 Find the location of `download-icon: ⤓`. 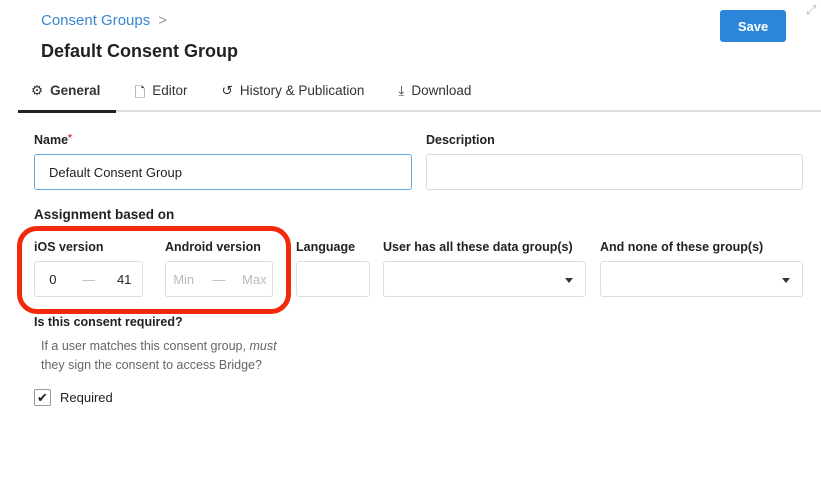

download-icon: ⤓ is located at coordinates (401, 90).